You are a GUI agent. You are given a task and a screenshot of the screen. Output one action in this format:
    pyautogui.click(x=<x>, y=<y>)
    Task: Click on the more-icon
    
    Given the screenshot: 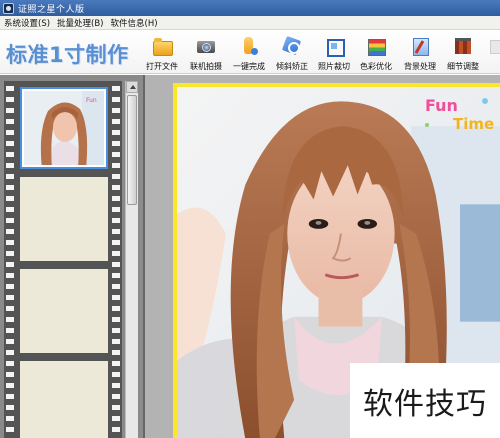 What is the action you would take?
    pyautogui.click(x=493, y=46)
    